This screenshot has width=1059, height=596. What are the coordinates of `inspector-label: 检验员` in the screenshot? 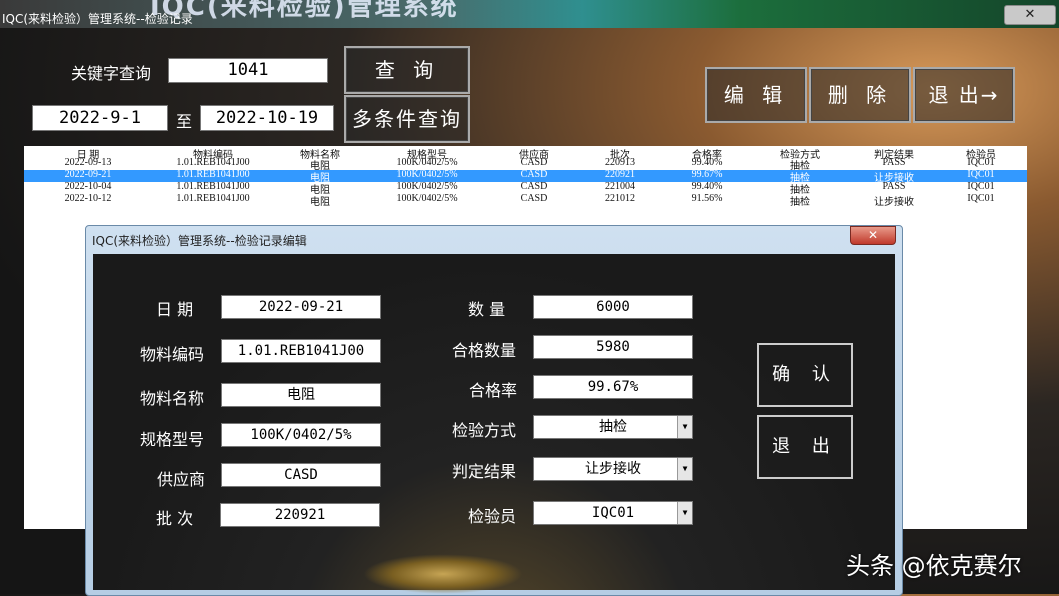 It's located at (492, 516).